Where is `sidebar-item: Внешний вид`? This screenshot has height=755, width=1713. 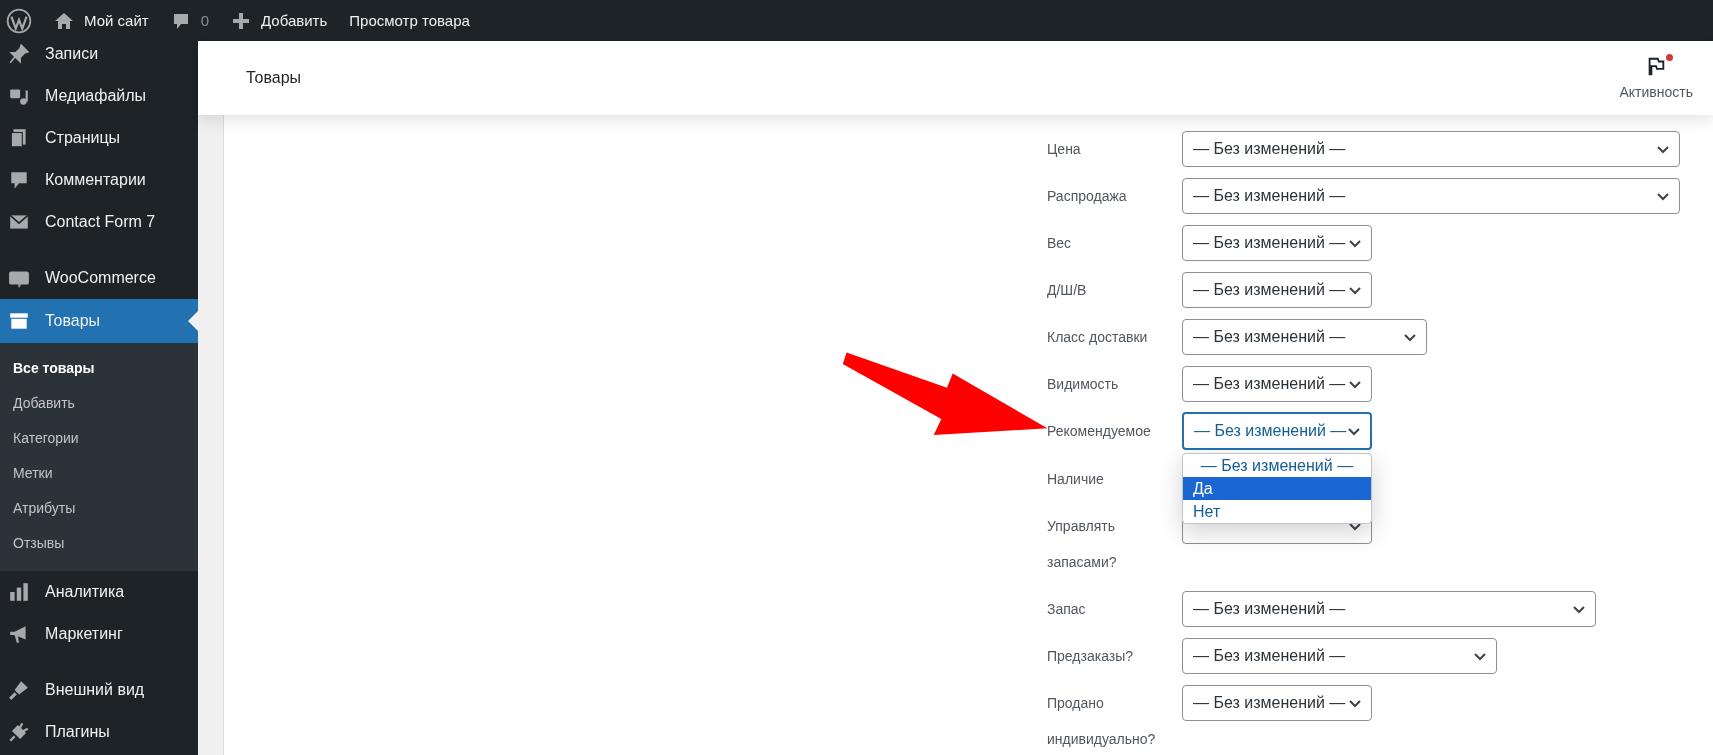 sidebar-item: Внешний вид is located at coordinates (99, 690).